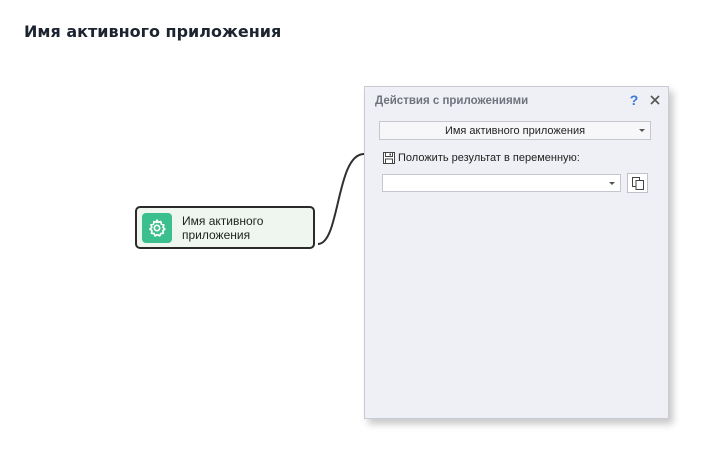  I want to click on action-node: Имя активного приложения, so click(225, 227).